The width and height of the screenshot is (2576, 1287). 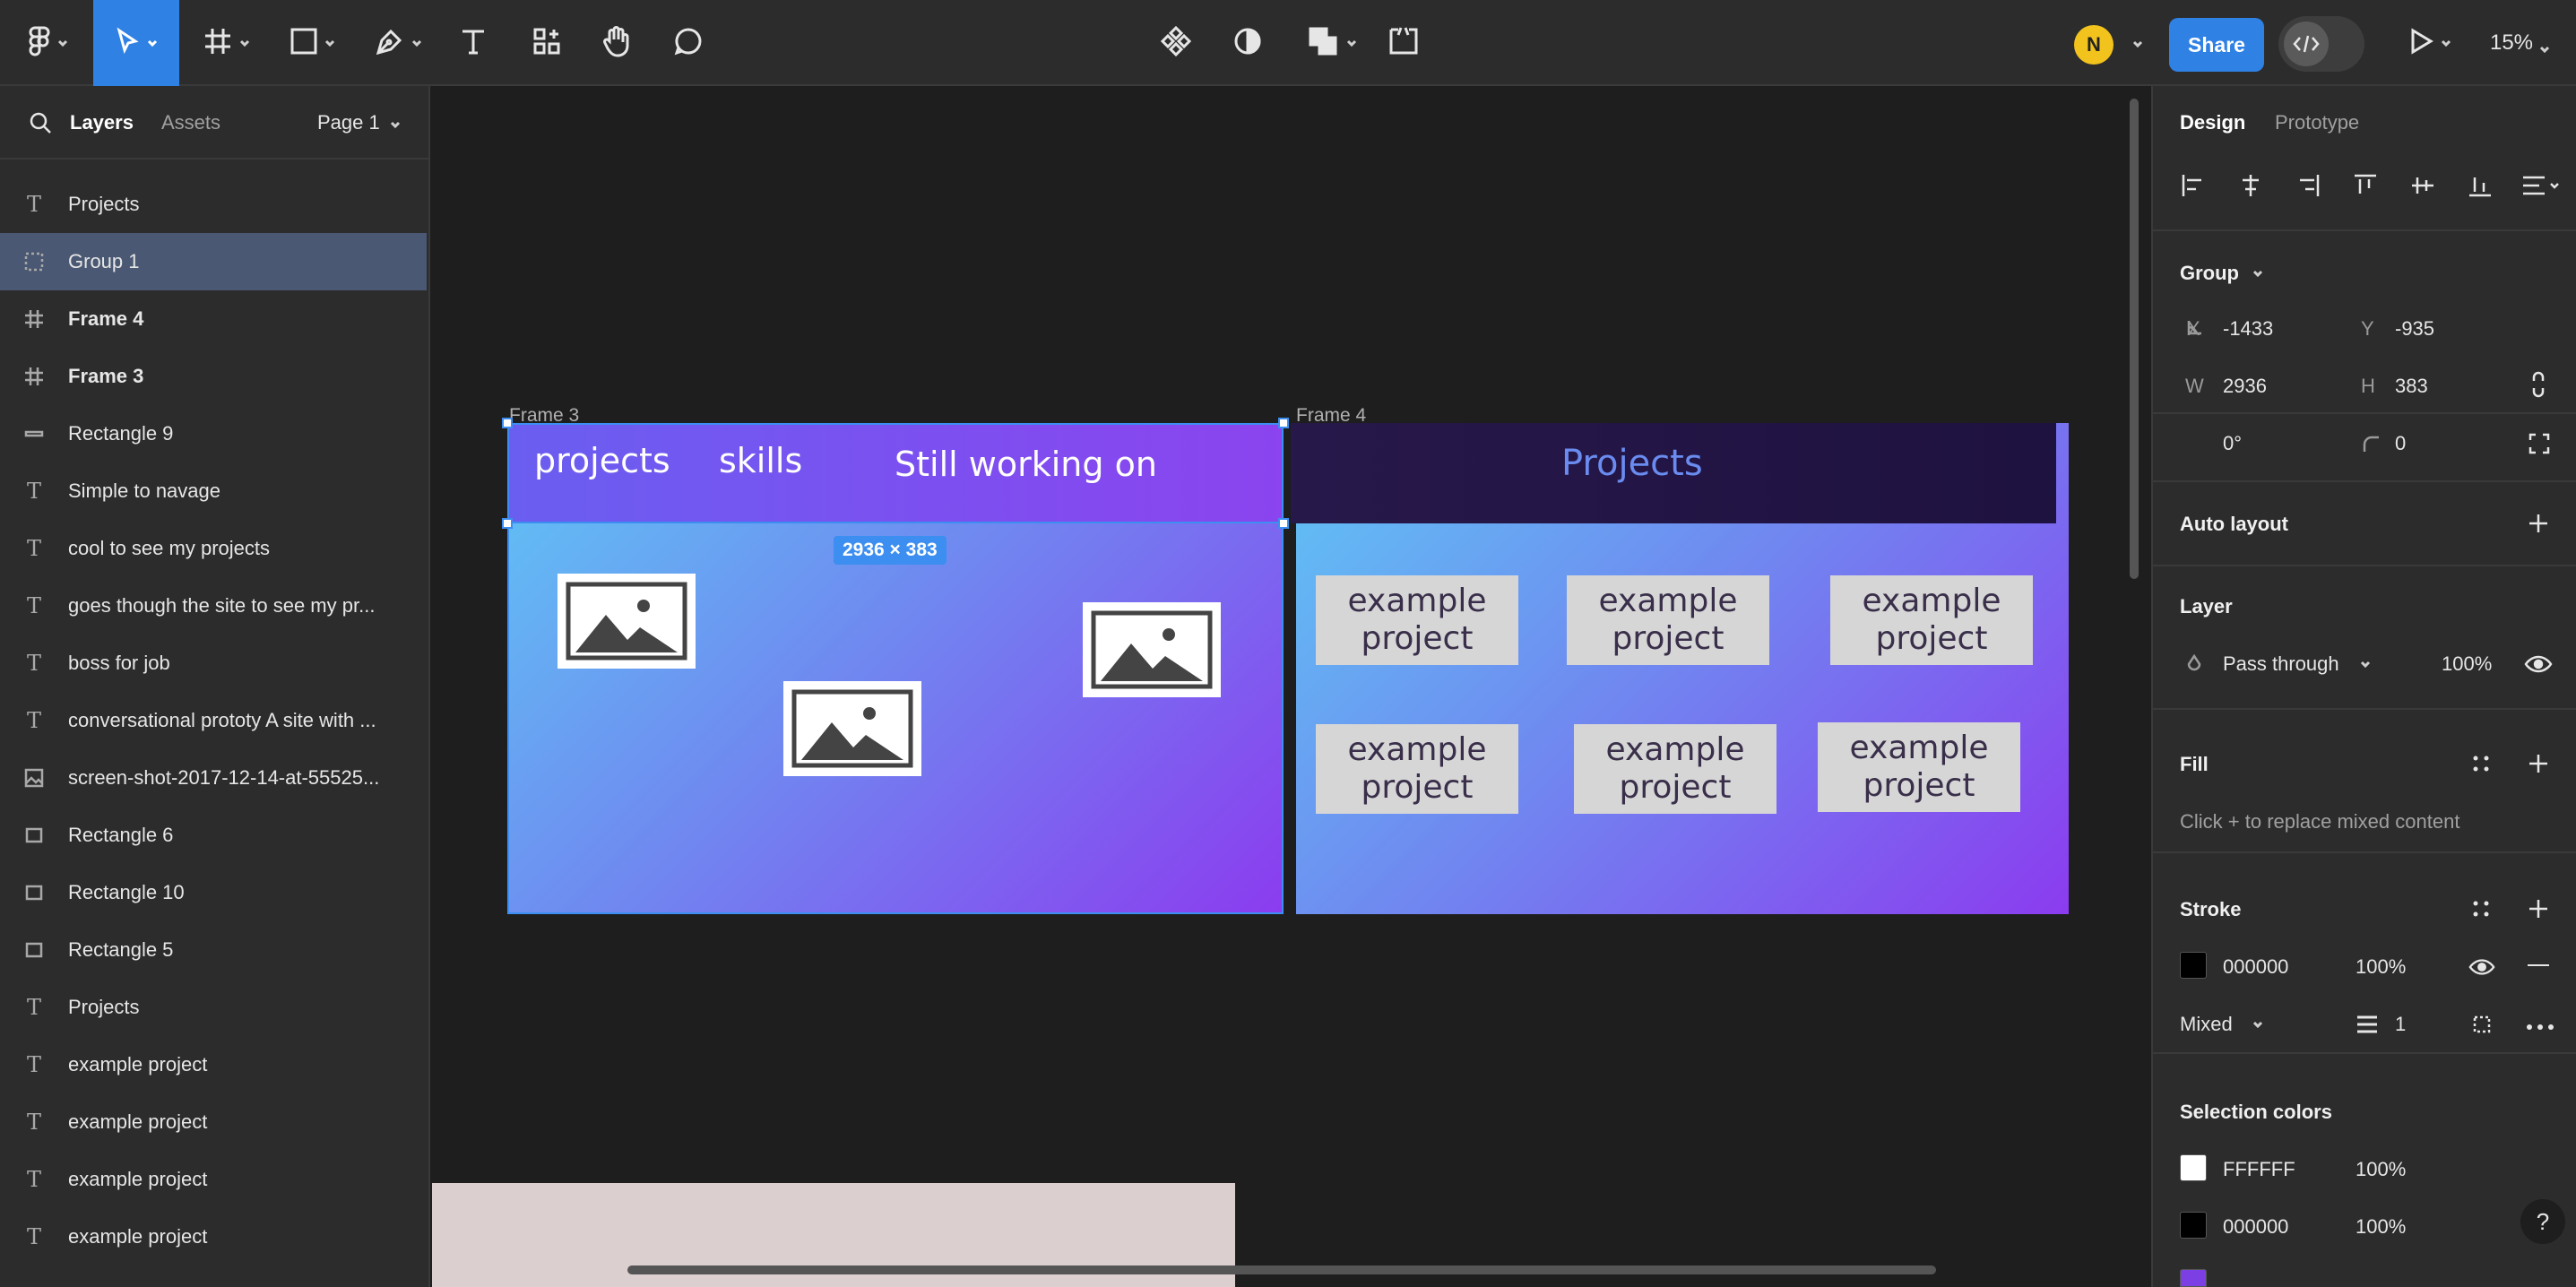 I want to click on search-icon, so click(x=40, y=125).